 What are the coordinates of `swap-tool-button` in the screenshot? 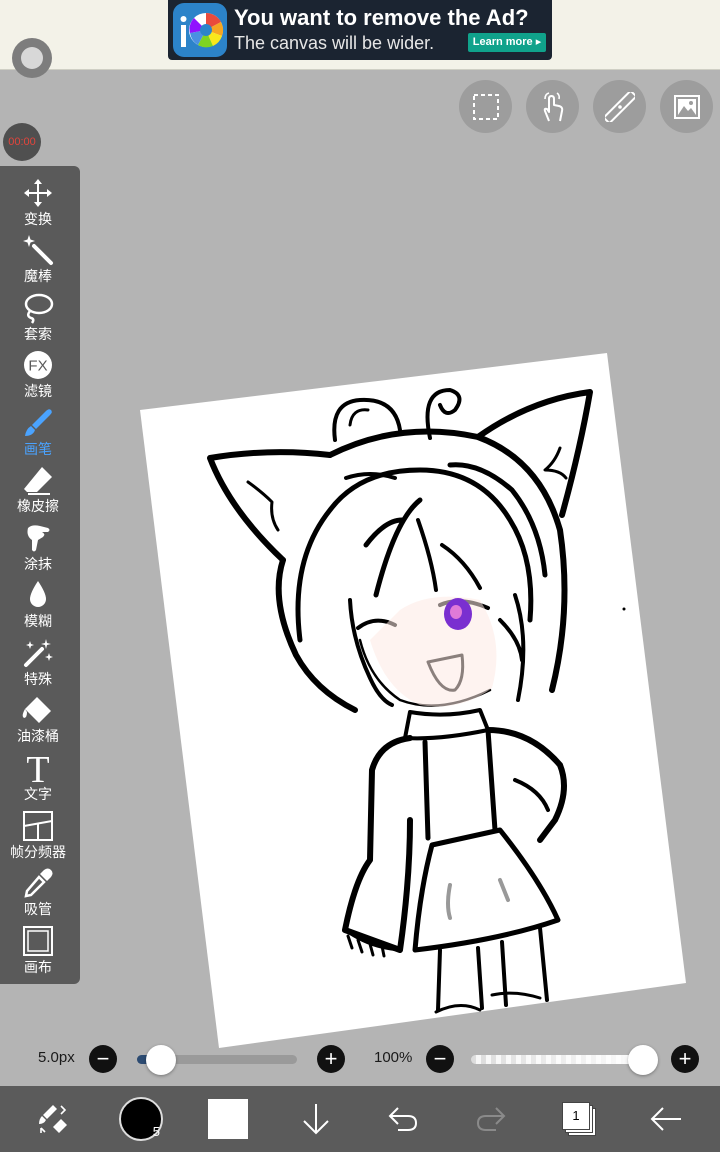 It's located at (53, 1119).